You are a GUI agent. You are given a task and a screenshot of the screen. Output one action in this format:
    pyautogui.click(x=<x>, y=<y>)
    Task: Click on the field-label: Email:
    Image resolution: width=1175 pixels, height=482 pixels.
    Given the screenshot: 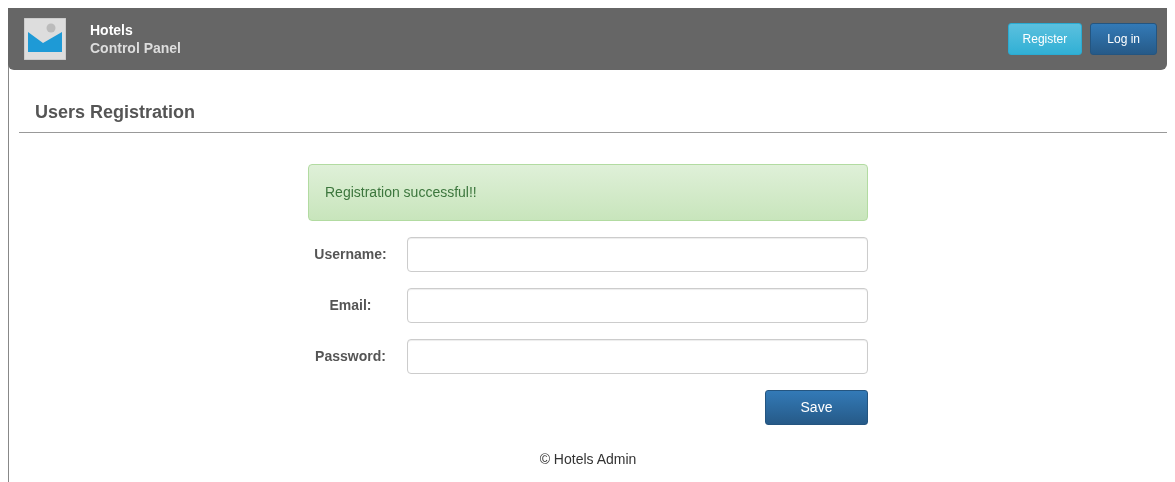 What is the action you would take?
    pyautogui.click(x=350, y=305)
    